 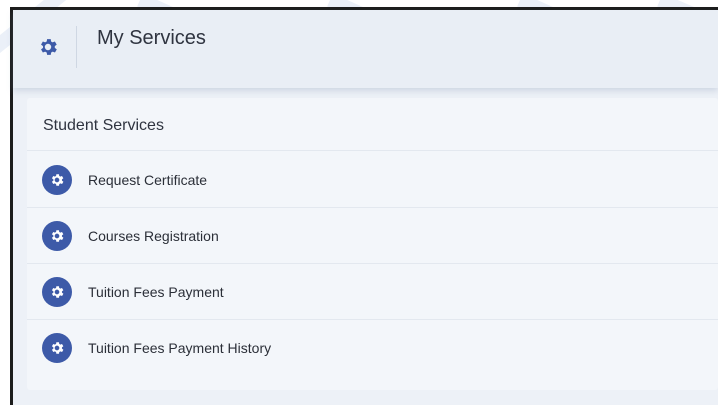 What do you see at coordinates (76, 47) in the screenshot?
I see `header-divider` at bounding box center [76, 47].